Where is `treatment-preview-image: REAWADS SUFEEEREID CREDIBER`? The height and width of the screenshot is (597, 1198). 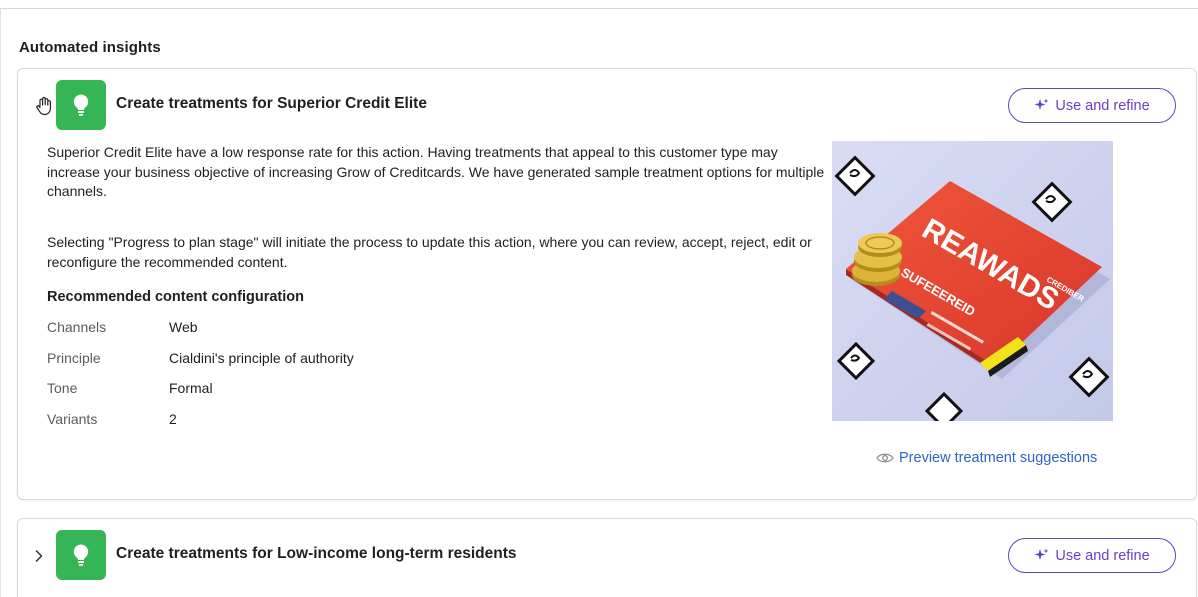
treatment-preview-image: REAWADS SUFEEEREID CREDIBER is located at coordinates (972, 281).